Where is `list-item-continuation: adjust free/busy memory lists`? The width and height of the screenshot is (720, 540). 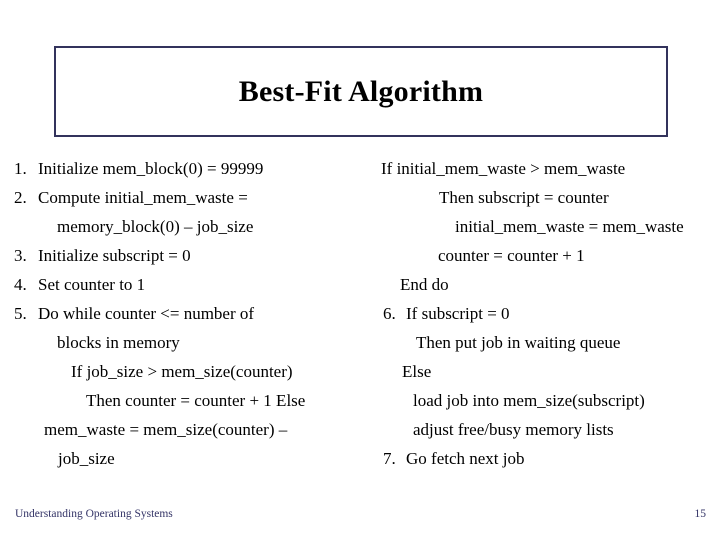 list-item-continuation: adjust free/busy memory lists is located at coordinates (513, 429).